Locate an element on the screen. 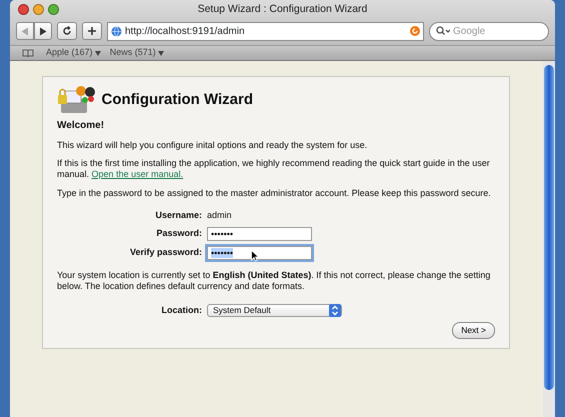 Image resolution: width=565 pixels, height=417 pixels. intro-text: This wizard will help you configure inital options and ready the system for use. is located at coordinates (212, 145).